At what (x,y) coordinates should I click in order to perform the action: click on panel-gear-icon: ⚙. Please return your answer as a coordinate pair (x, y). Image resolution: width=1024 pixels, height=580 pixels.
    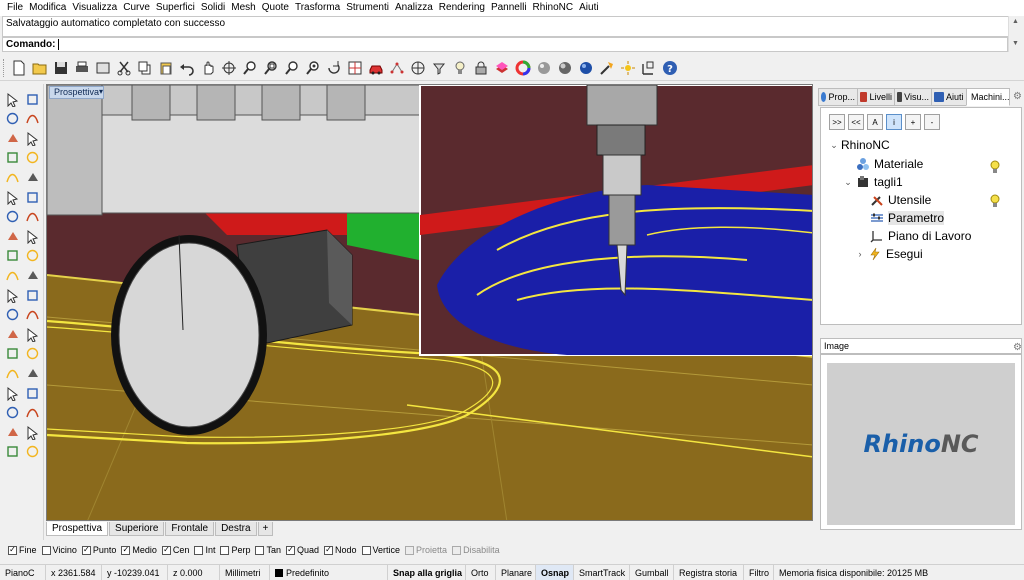
    Looking at the image, I should click on (1017, 96).